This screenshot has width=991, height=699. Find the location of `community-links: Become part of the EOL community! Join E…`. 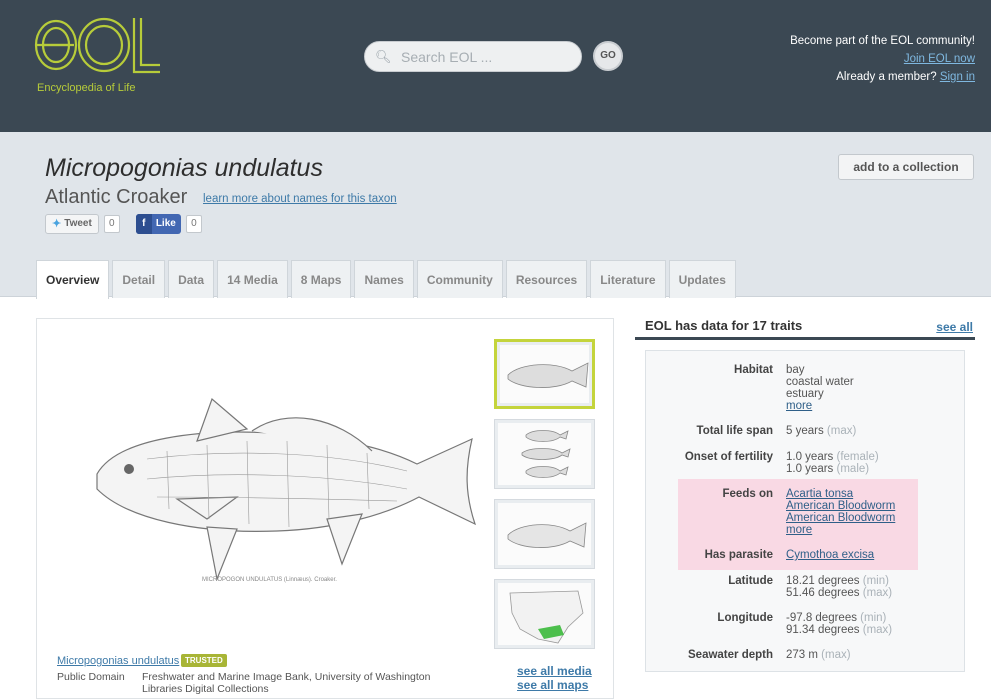

community-links: Become part of the EOL community! Join E… is located at coordinates (882, 59).